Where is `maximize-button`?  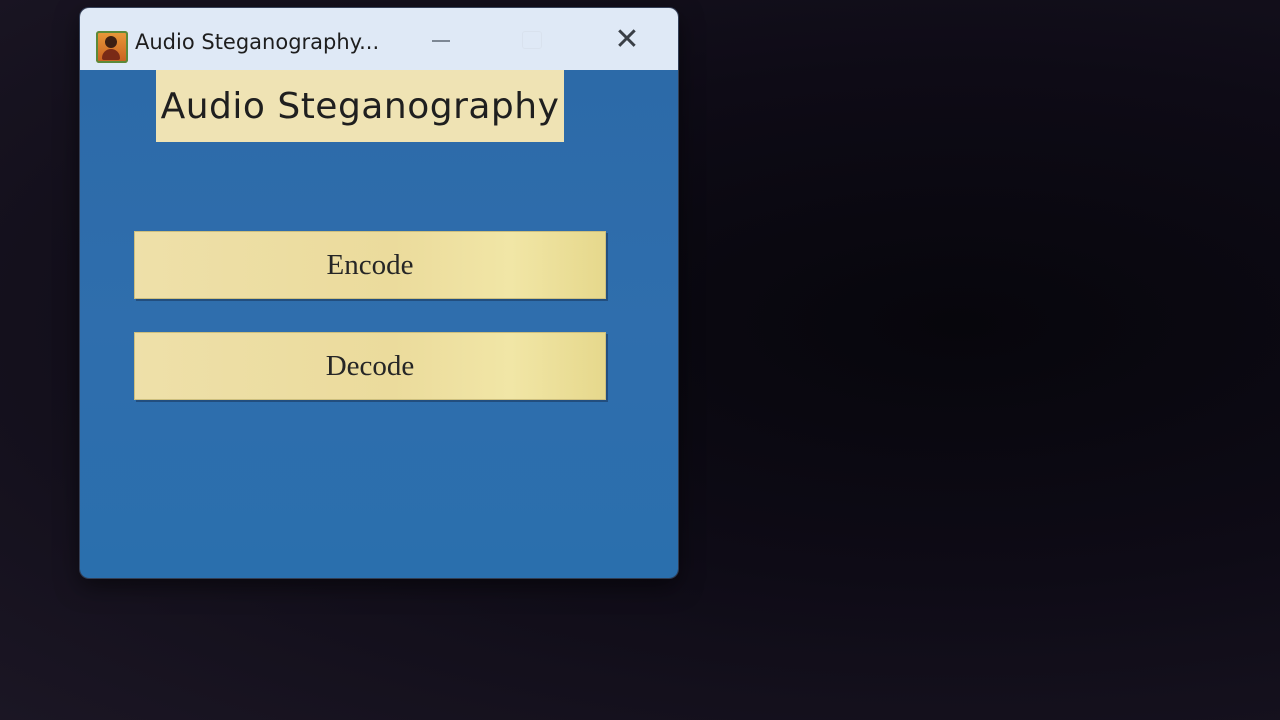 maximize-button is located at coordinates (532, 40).